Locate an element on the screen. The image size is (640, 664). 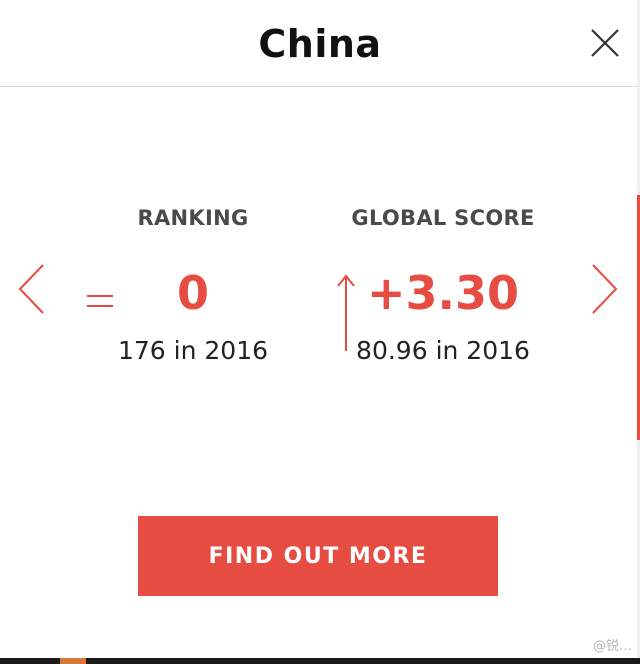
next-country-button is located at coordinates (605, 289).